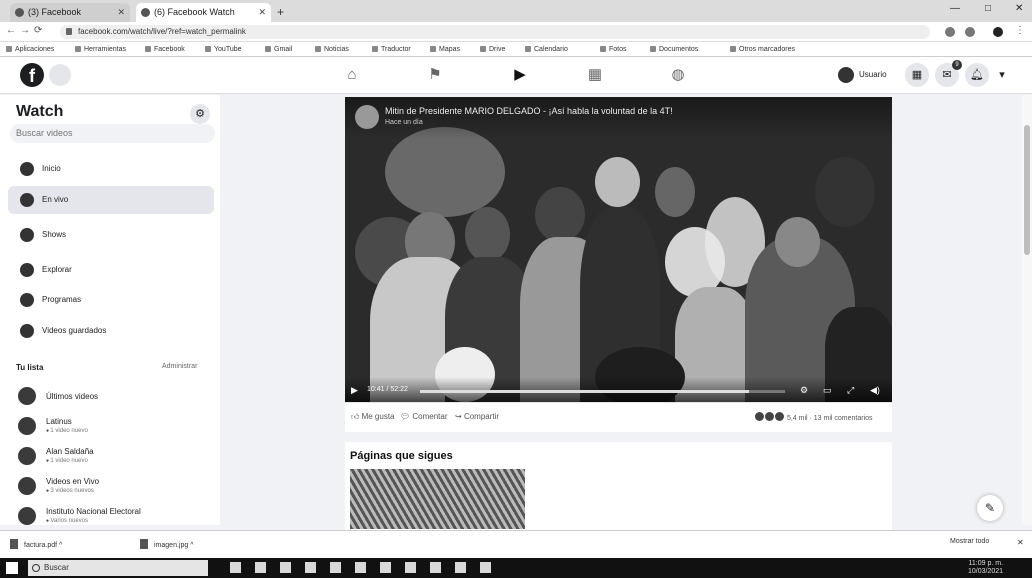 This screenshot has height=578, width=1032. I want to click on bookmark-item: Drive, so click(492, 49).